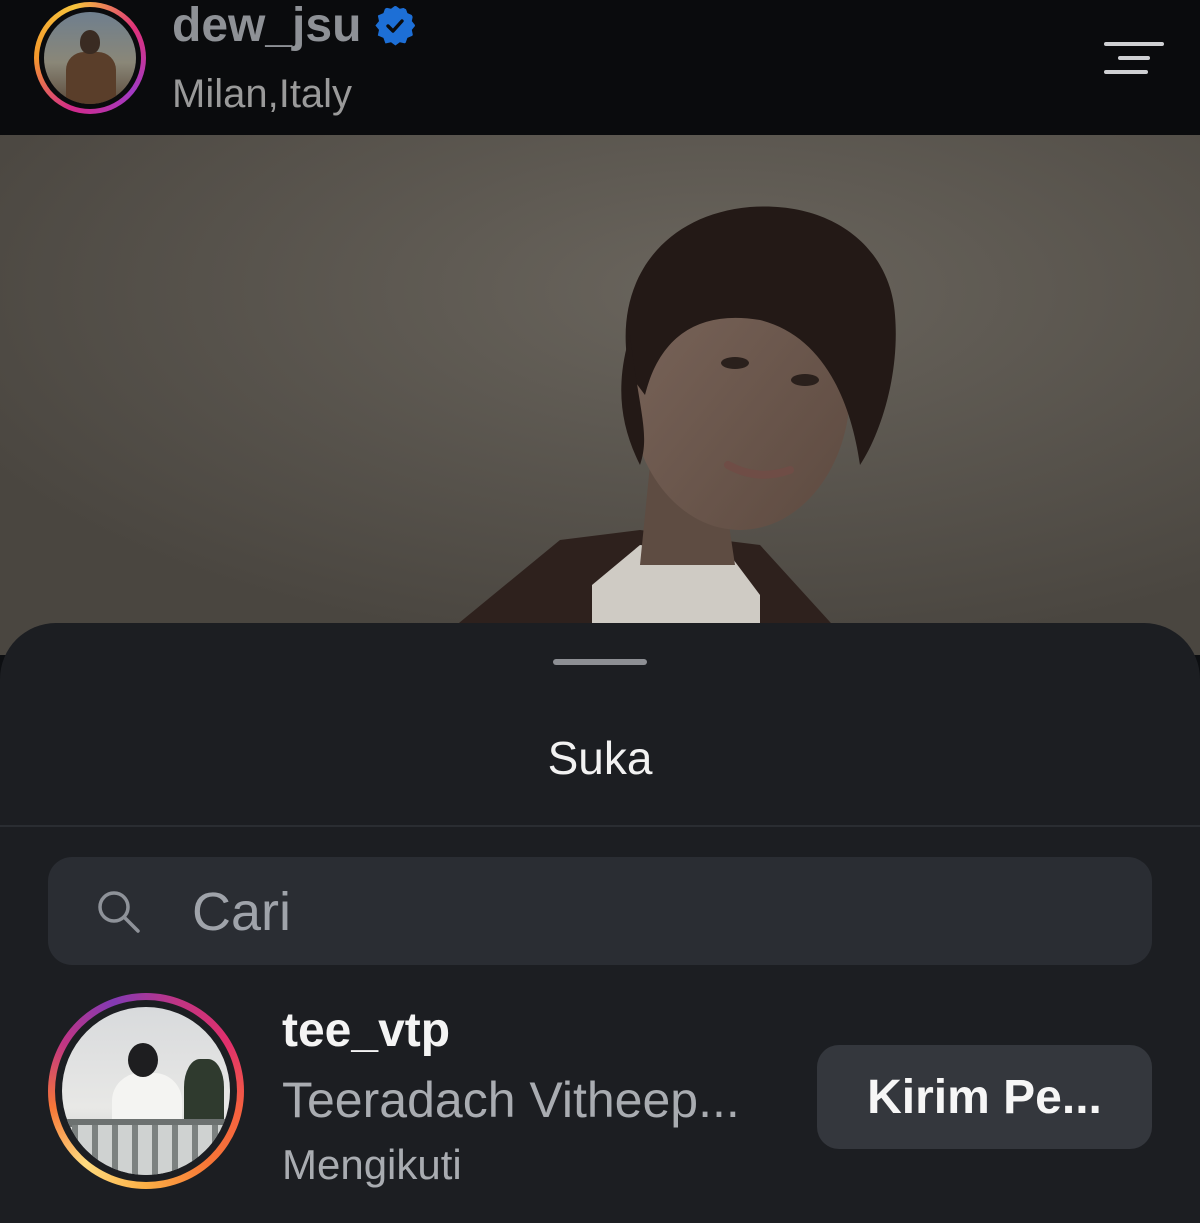 Image resolution: width=1200 pixels, height=1223 pixels. I want to click on search-icon, so click(119, 912).